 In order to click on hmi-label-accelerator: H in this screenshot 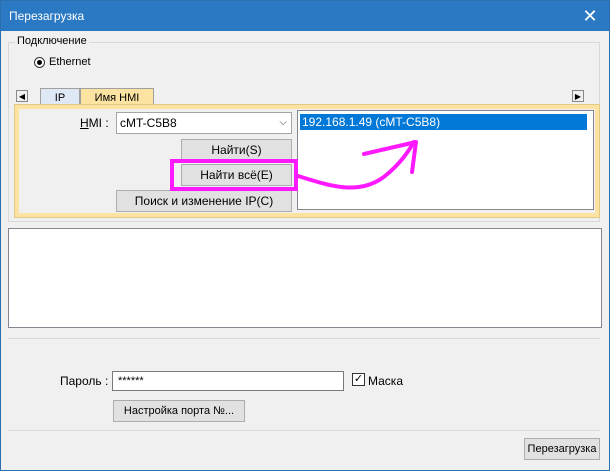, I will do `click(84, 123)`.